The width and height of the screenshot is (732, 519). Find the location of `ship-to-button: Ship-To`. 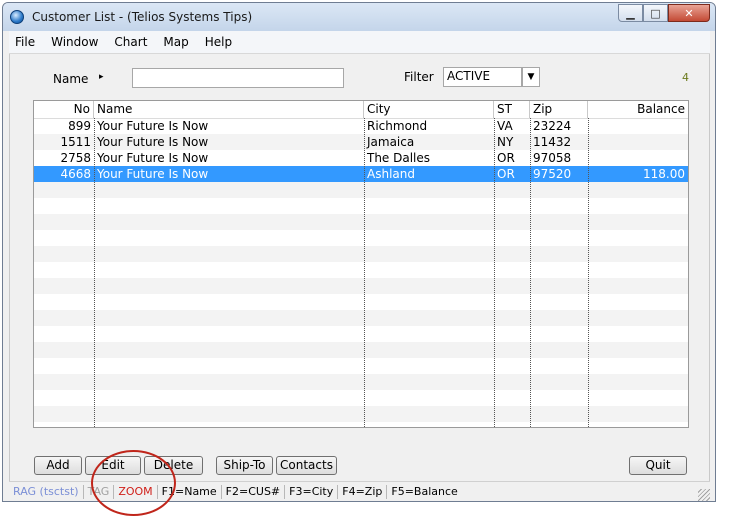

ship-to-button: Ship-To is located at coordinates (244, 465).